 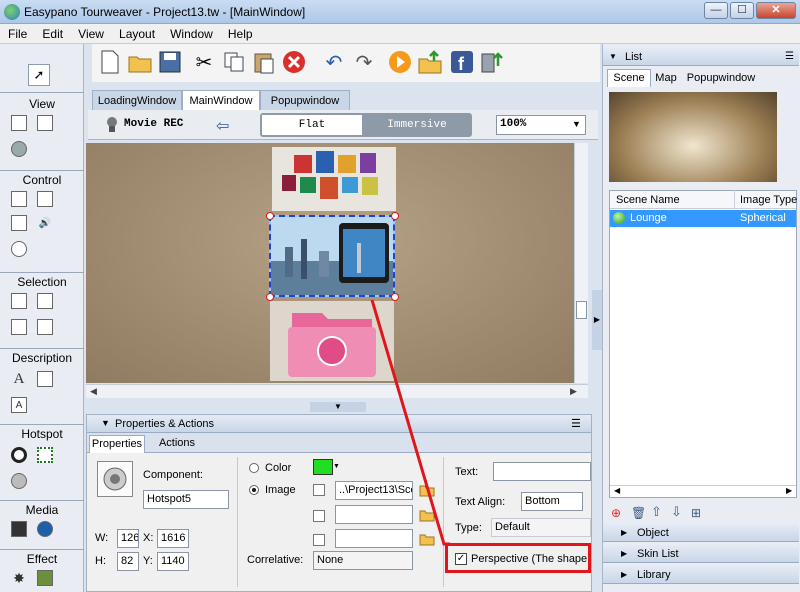 I want to click on back-arrow-icon: ⇦, so click(x=227, y=125).